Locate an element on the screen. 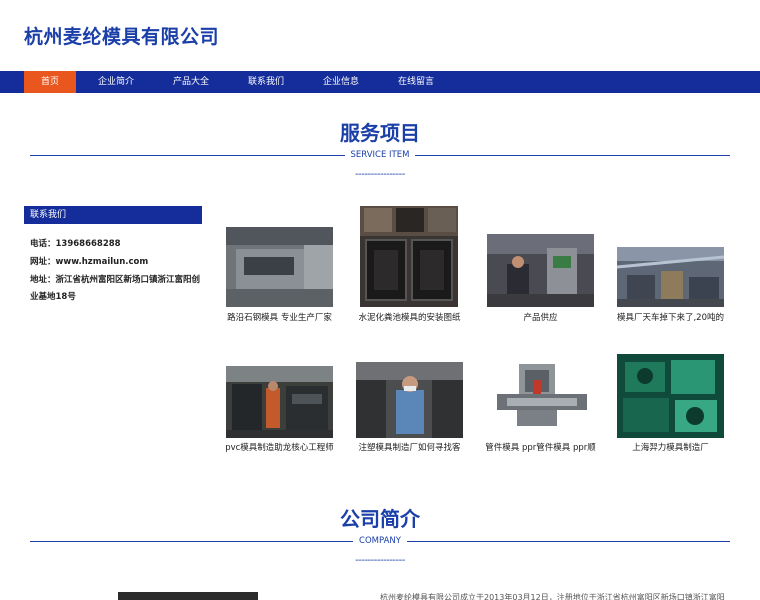 This screenshot has width=760, height=600. company-subtitle: COMPANY is located at coordinates (380, 541).